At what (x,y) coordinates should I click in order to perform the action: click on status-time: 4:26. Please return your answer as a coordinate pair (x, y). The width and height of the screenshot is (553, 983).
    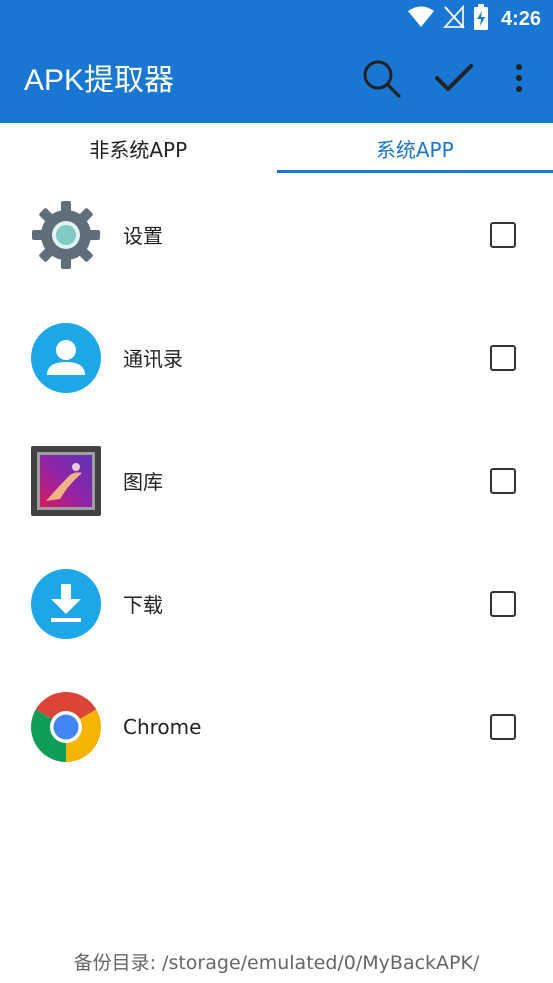
    Looking at the image, I should click on (520, 18).